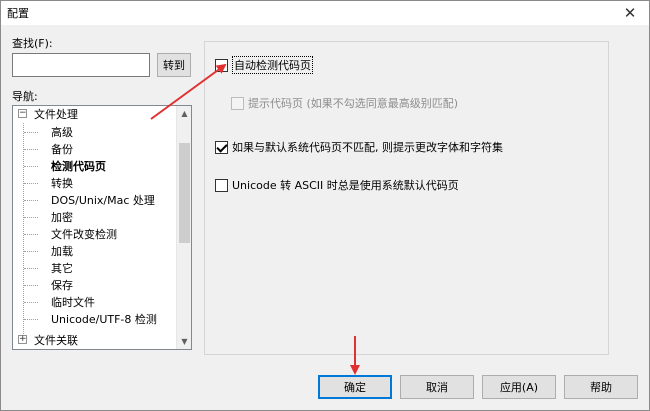  I want to click on search-label: 查找(F):, so click(32, 43).